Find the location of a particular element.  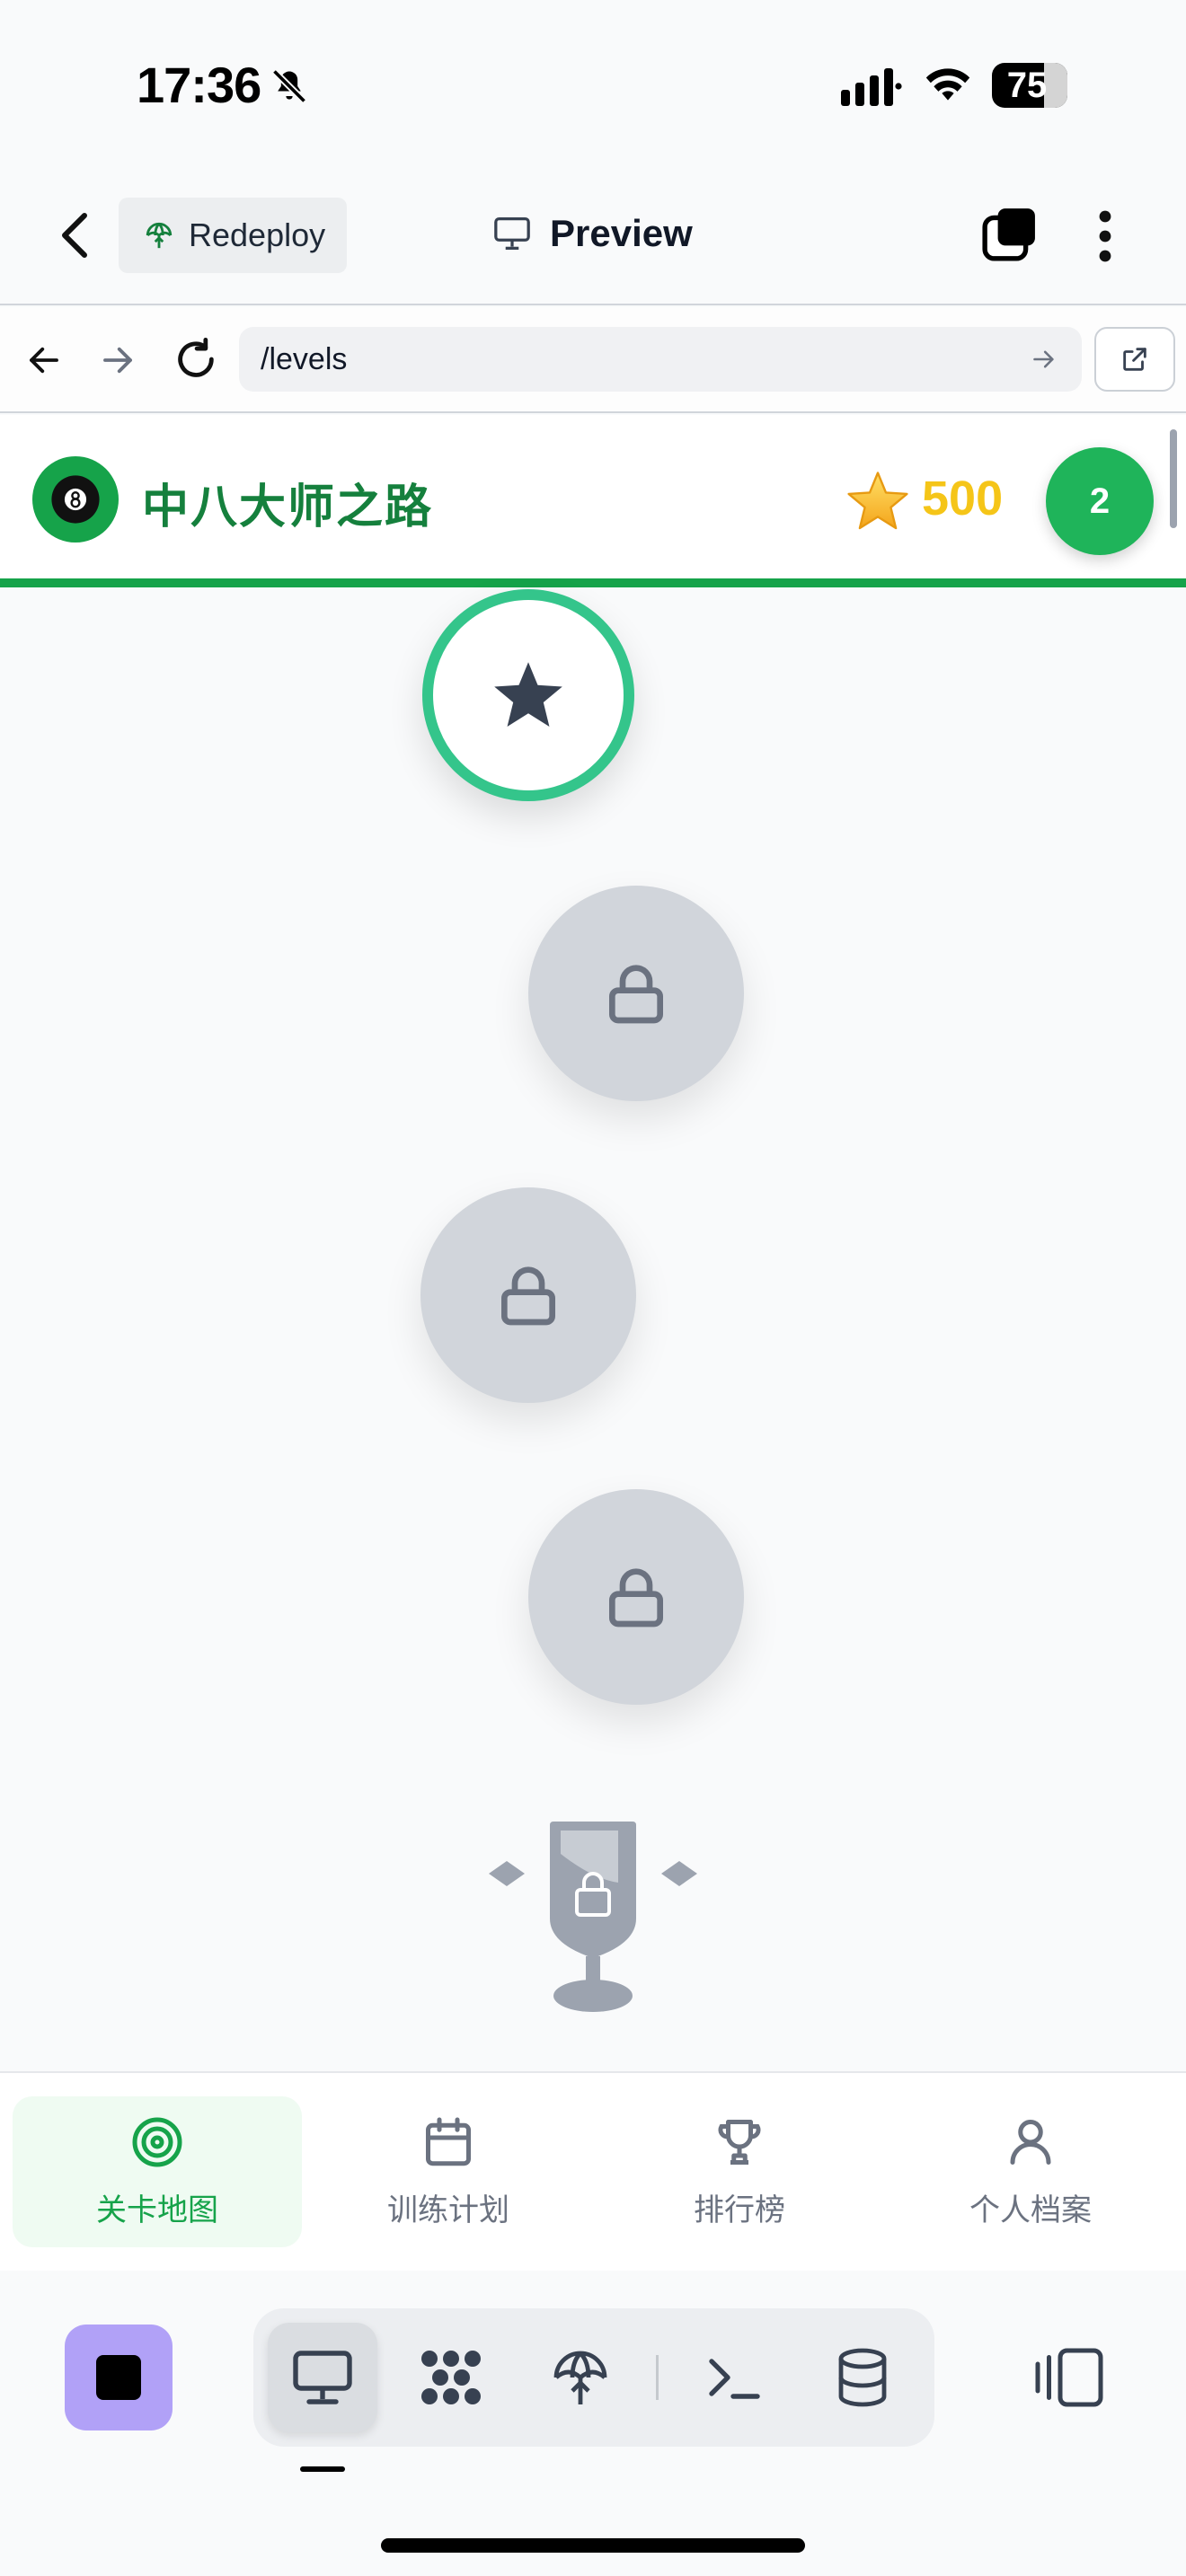

preview-tab: Preview is located at coordinates (592, 233).